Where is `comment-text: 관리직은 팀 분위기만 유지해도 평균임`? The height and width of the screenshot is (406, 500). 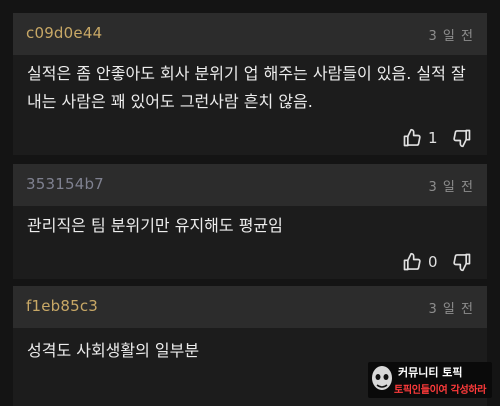
comment-text: 관리직은 팀 분위기만 유지해도 평균임 is located at coordinates (155, 225).